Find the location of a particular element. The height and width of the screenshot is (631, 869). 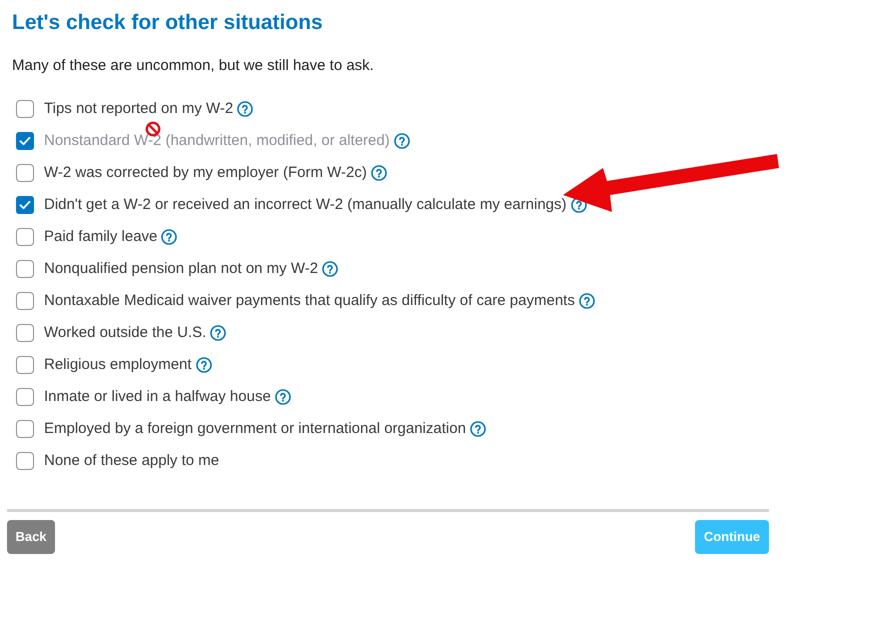

option-label: None of these apply to me is located at coordinates (132, 460).